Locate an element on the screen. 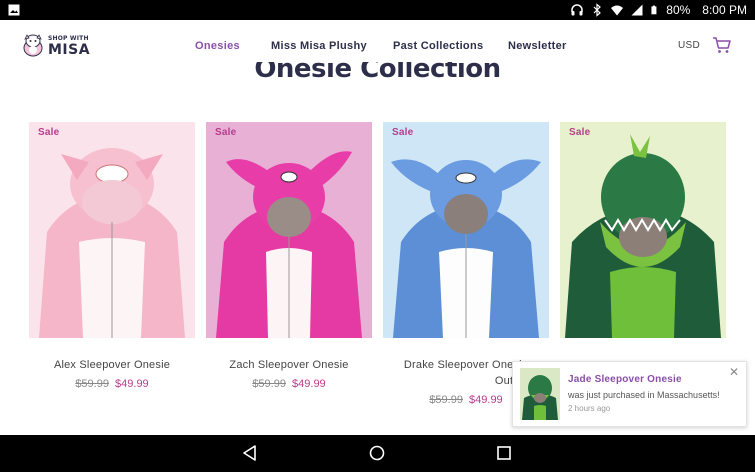 This screenshot has height=472, width=755. battery-percent: 80% is located at coordinates (678, 10).